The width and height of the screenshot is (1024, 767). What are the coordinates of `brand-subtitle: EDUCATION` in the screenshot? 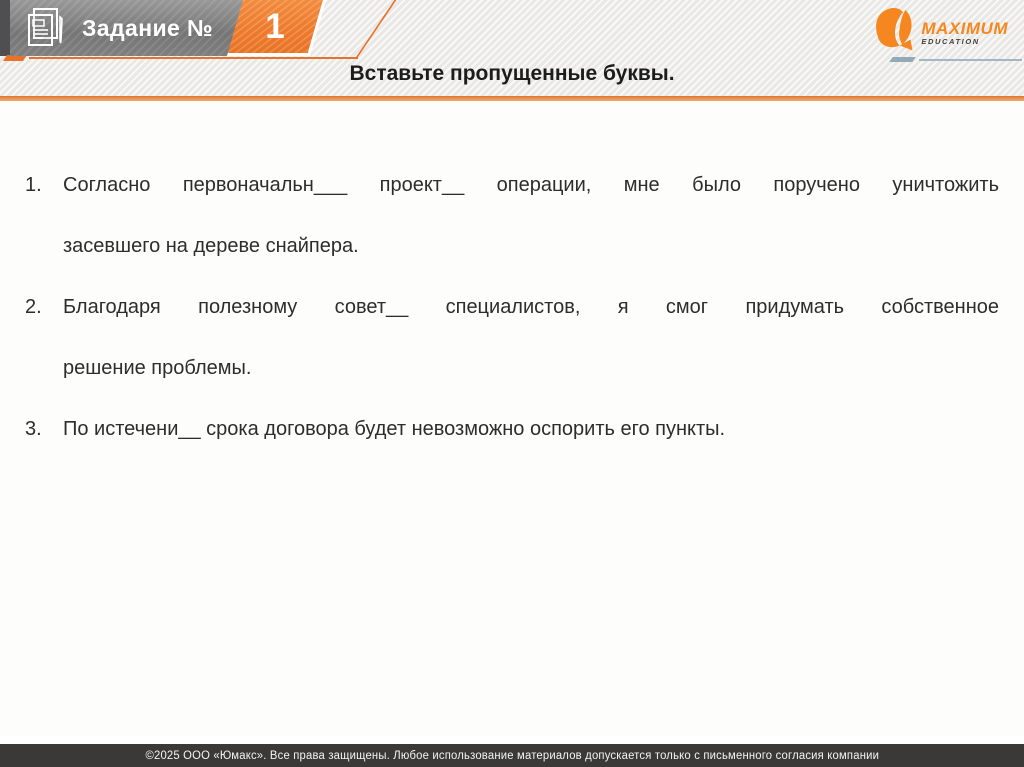 It's located at (950, 41).